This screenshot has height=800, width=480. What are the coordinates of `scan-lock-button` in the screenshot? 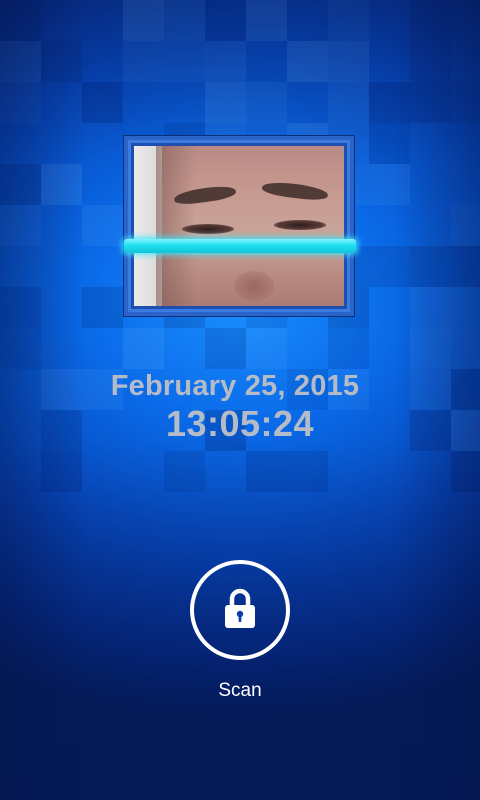 It's located at (240, 610).